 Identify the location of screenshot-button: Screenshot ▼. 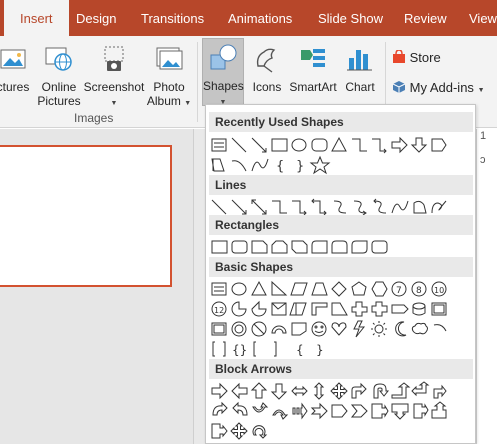
(114, 76).